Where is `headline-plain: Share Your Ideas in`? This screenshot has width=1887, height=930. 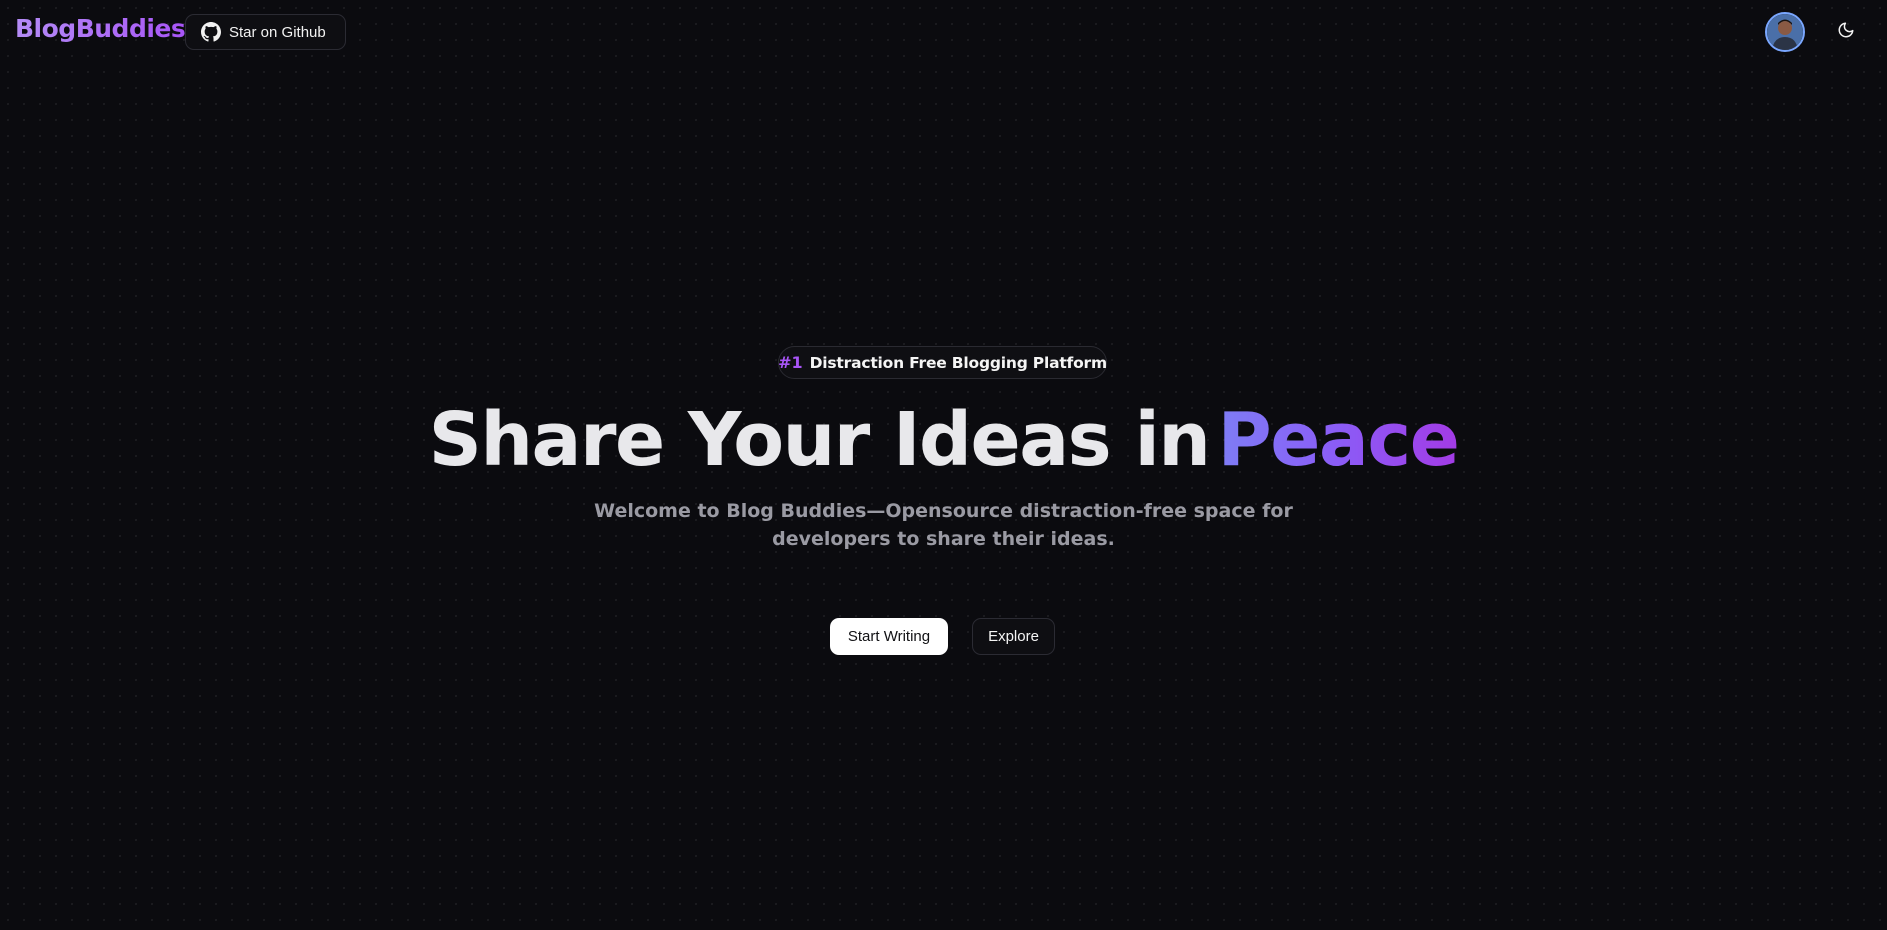
headline-plain: Share Your Ideas in is located at coordinates (819, 440).